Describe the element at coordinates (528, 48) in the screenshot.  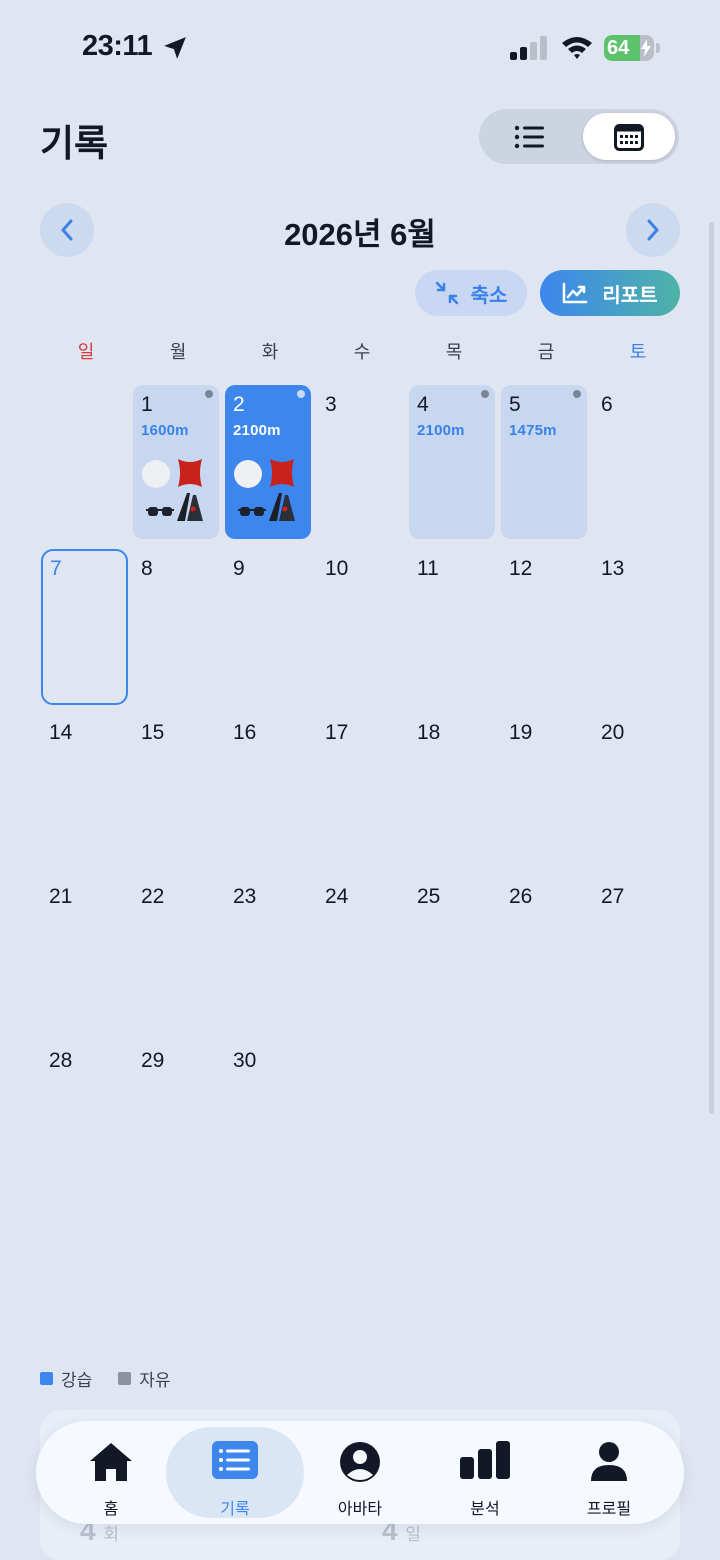
I see `cellular-signal-icon` at that location.